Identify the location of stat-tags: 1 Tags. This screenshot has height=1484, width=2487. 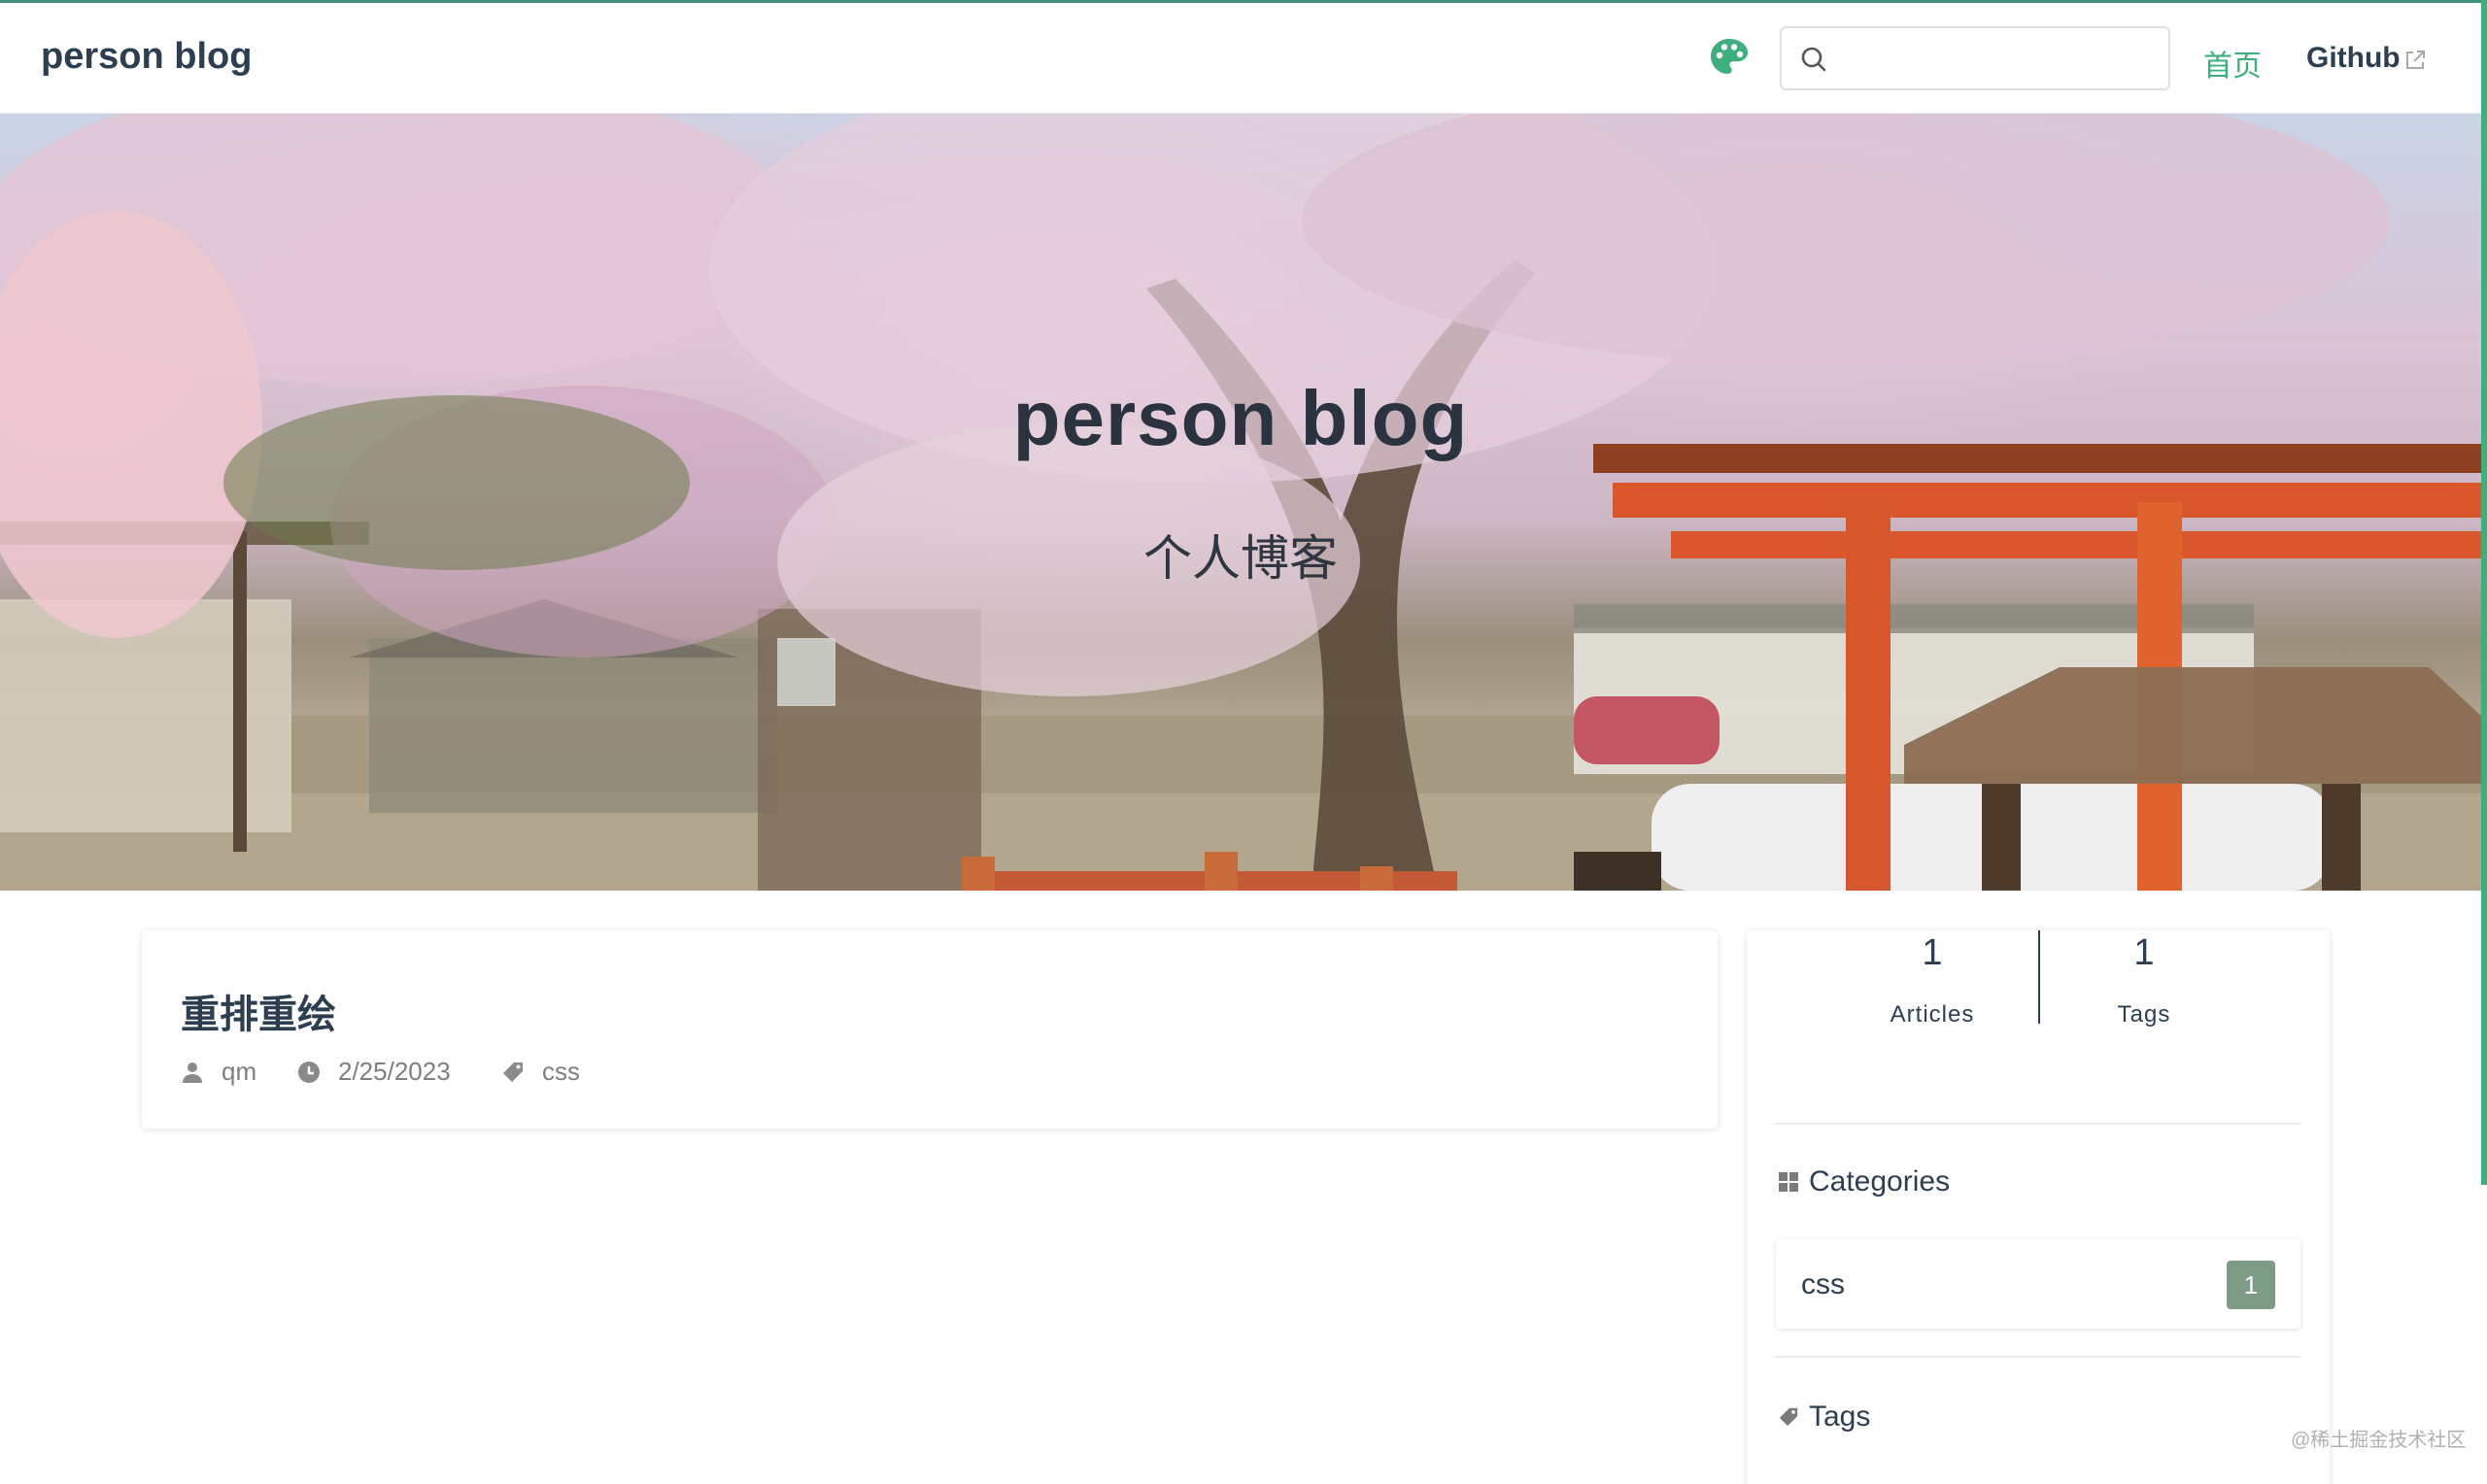
(2144, 979).